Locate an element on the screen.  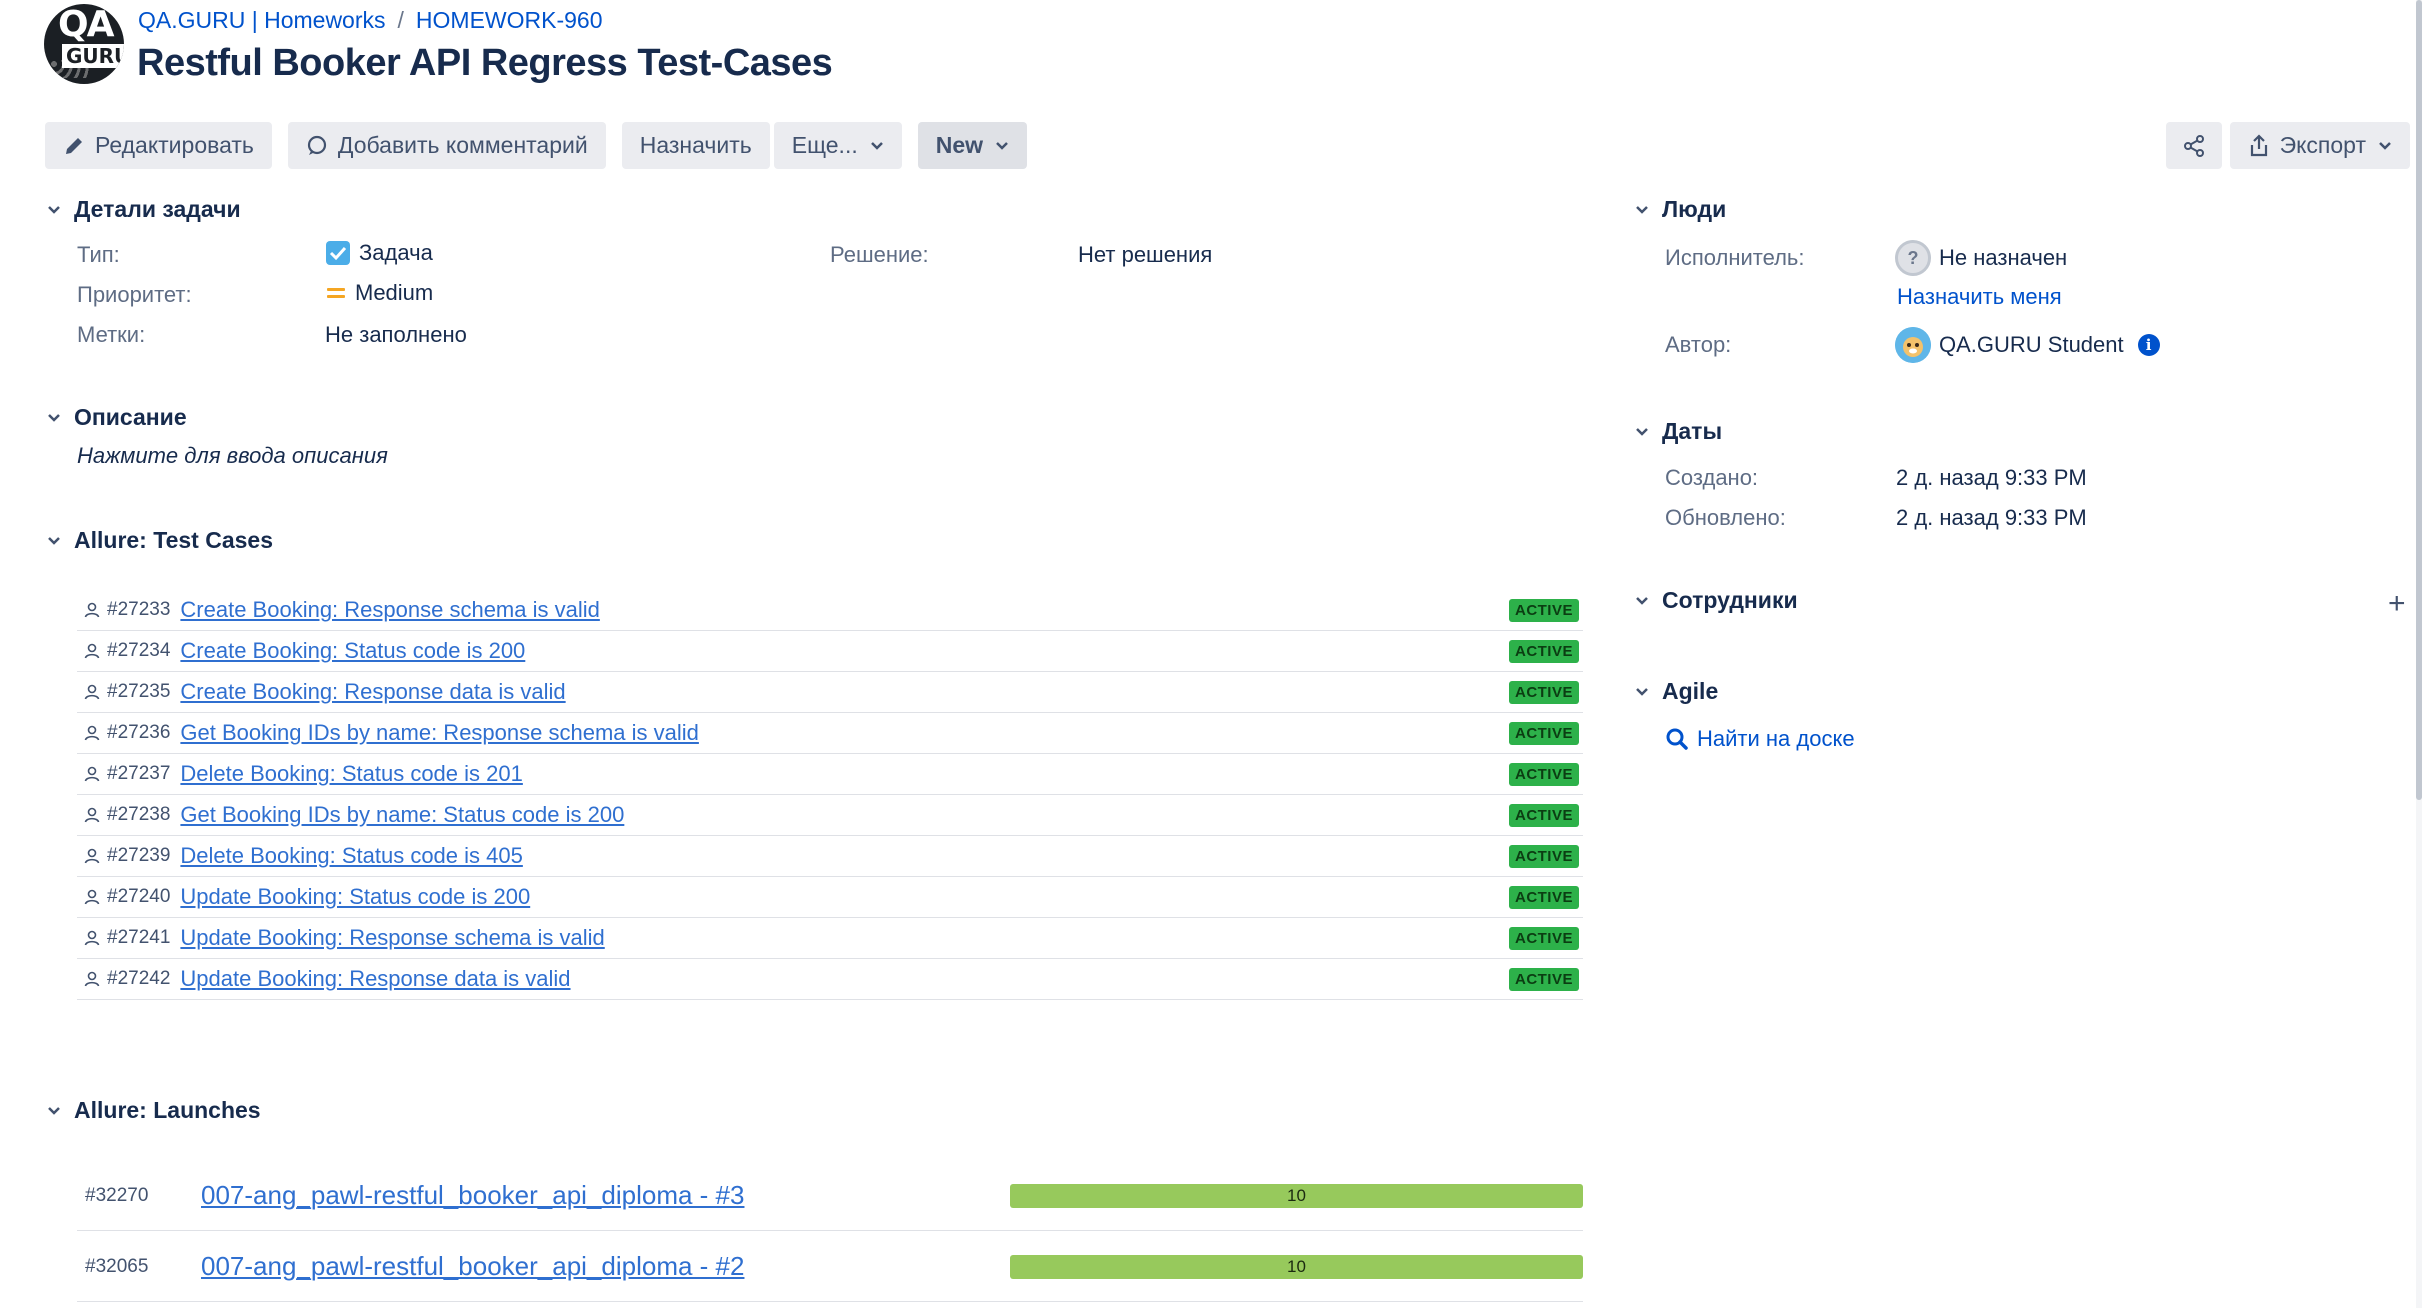
test-case-link: Update Booking: Response data is valid is located at coordinates (375, 979).